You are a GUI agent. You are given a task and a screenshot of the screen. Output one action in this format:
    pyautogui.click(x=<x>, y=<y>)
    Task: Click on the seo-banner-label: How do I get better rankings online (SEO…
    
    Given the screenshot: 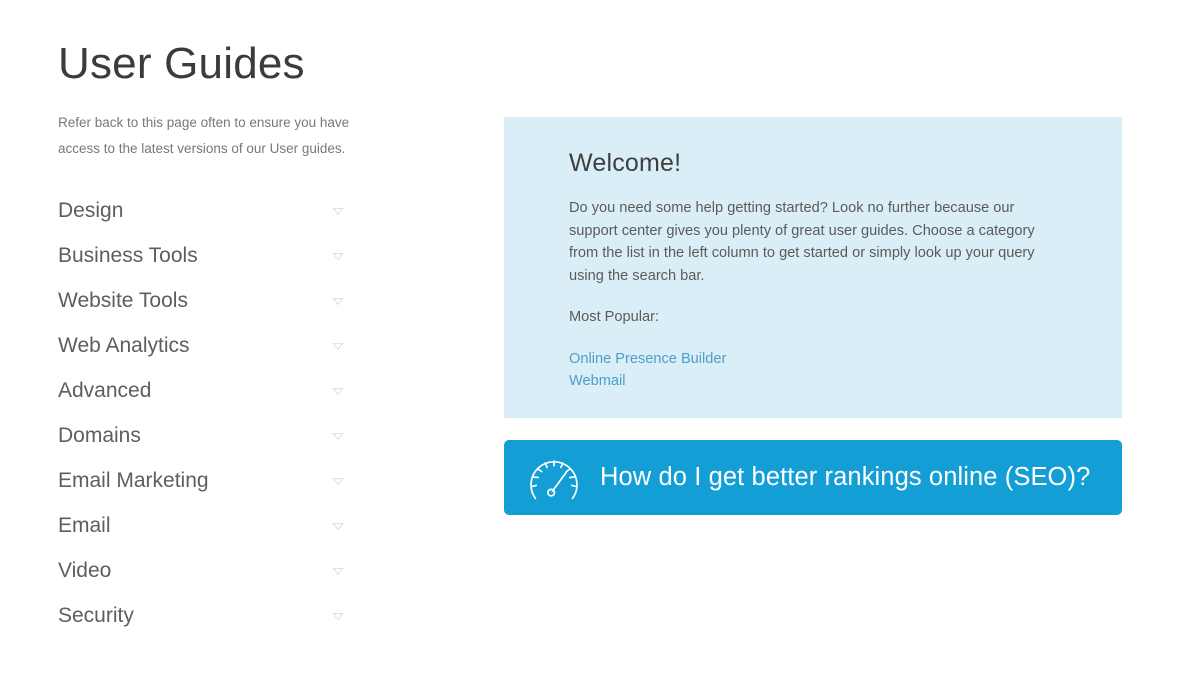 What is the action you would take?
    pyautogui.click(x=845, y=476)
    